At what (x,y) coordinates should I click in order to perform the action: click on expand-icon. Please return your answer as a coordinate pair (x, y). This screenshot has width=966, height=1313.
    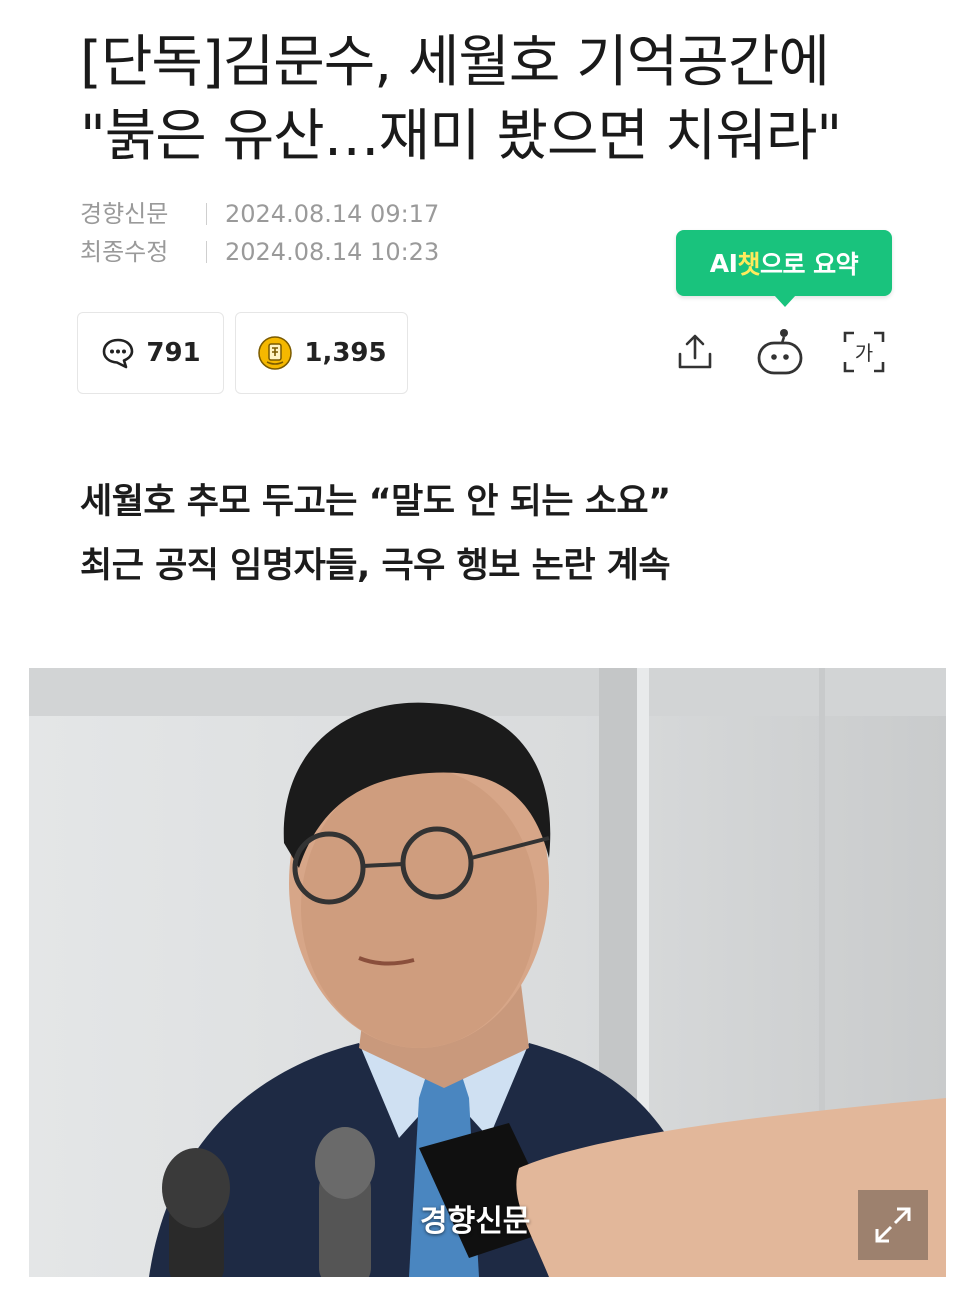
    Looking at the image, I should click on (893, 1225).